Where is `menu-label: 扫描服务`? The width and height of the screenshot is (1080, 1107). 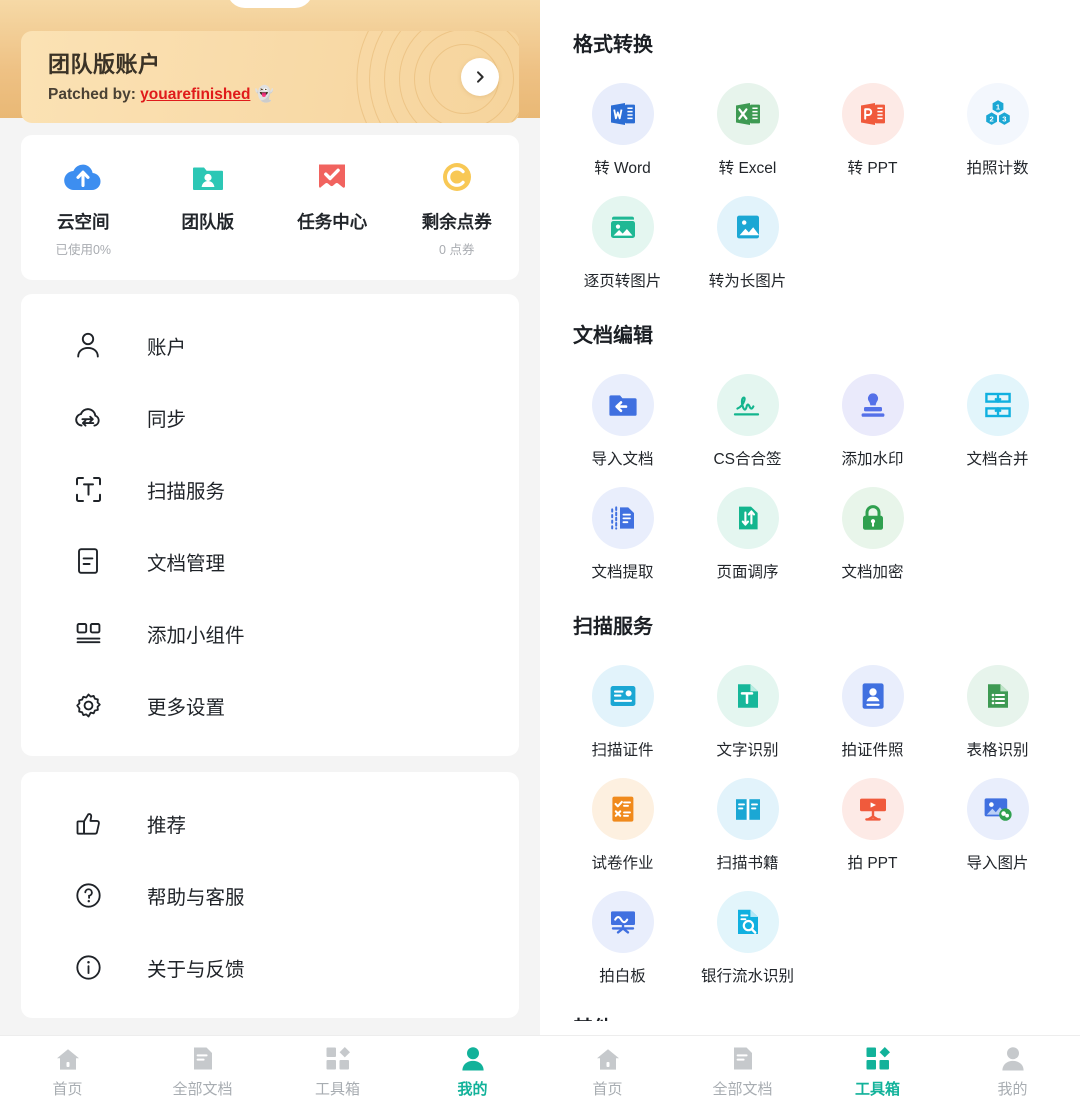
menu-label: 扫描服务 is located at coordinates (186, 491).